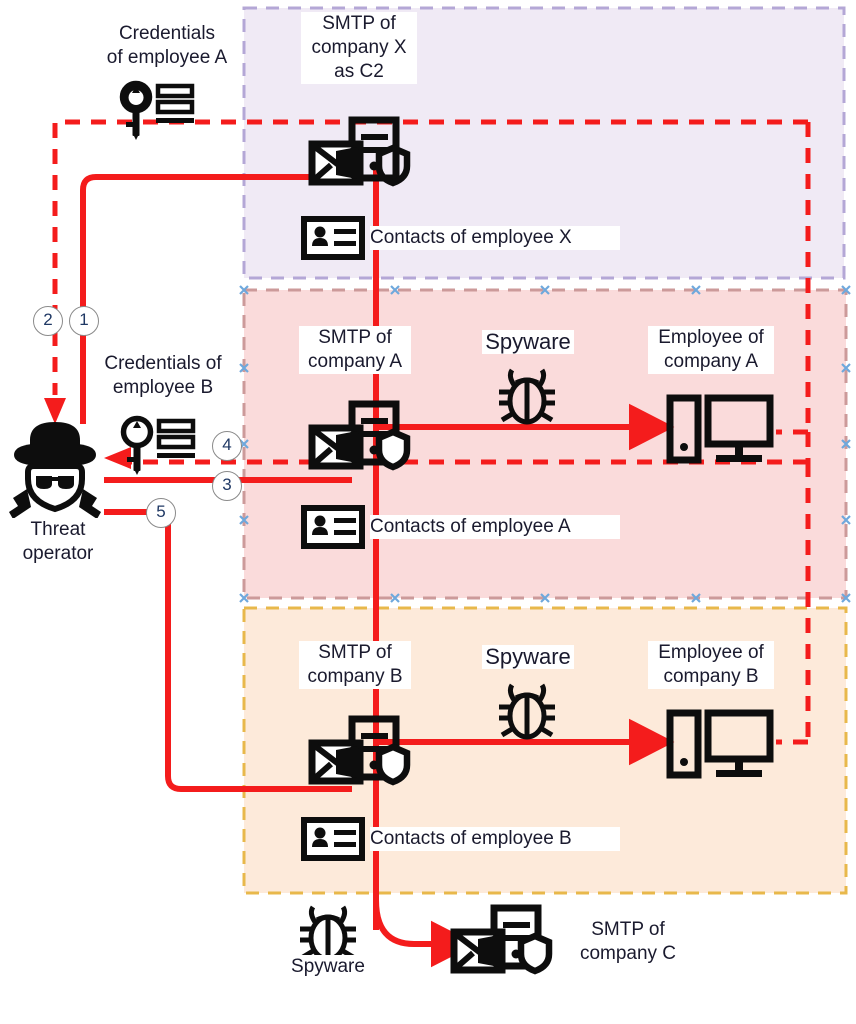 The height and width of the screenshot is (1024, 856). I want to click on label-credentials-employee-b: Credentials of employee B, so click(163, 376).